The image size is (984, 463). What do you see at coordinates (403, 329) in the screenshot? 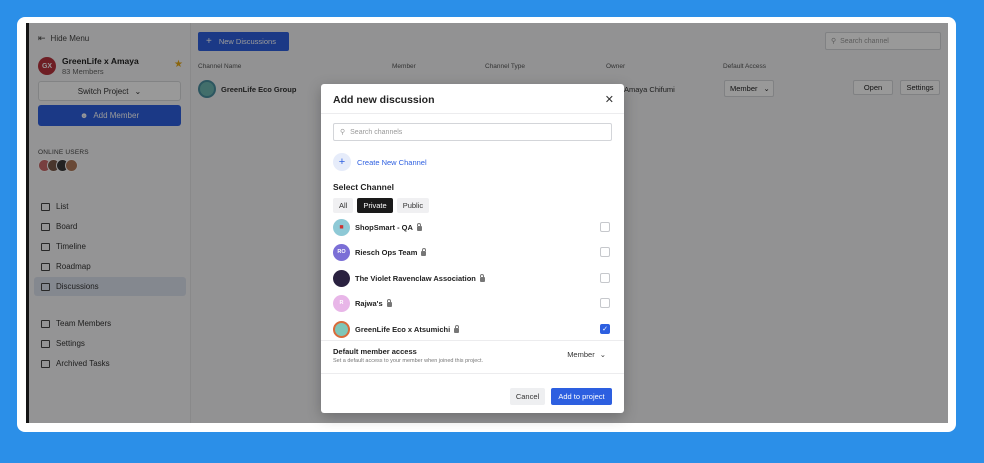
I see `channel-name: GreenLife Eco x Atsumichi` at bounding box center [403, 329].